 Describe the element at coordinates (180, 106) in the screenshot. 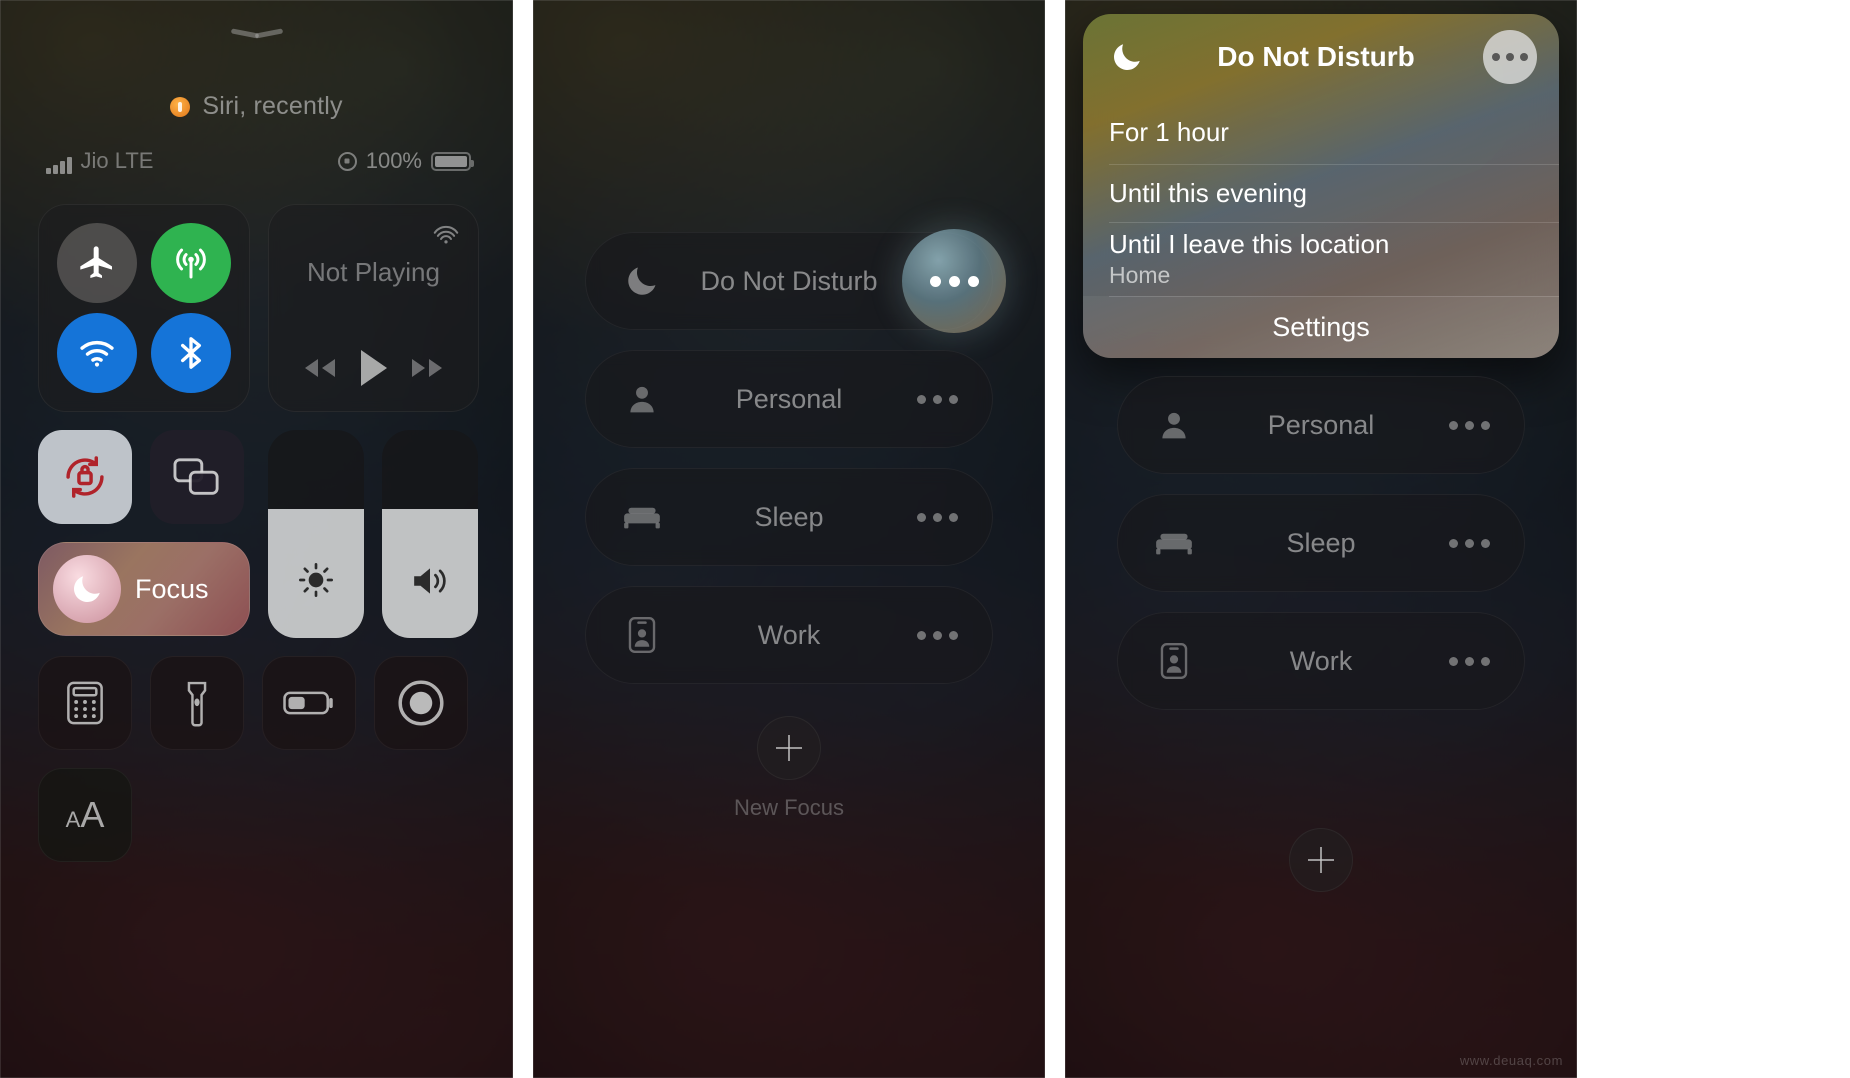

I see `siri-icon` at that location.